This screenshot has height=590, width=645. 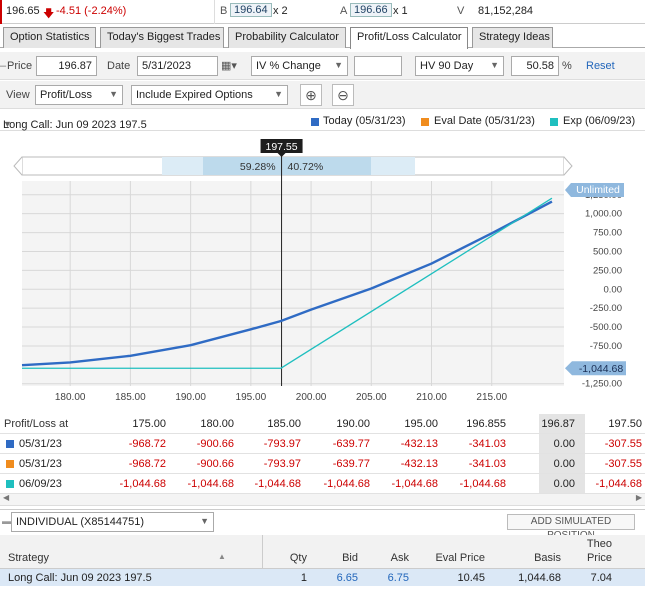 What do you see at coordinates (400, 11) in the screenshot?
I see `ask-size: x 1` at bounding box center [400, 11].